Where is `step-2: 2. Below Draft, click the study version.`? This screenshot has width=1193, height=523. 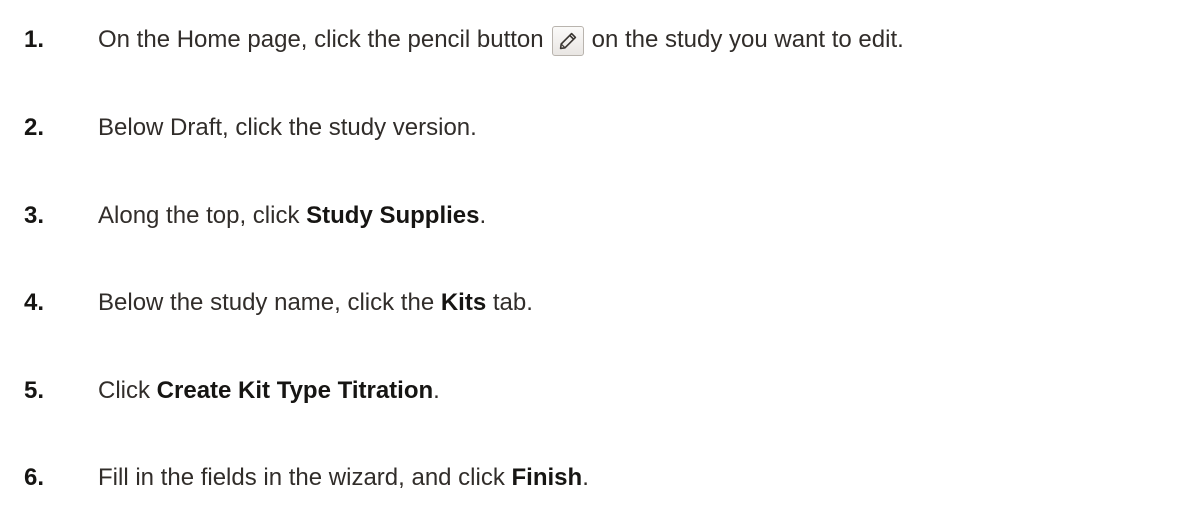
step-2: 2. Below Draft, click the study version. is located at coordinates (238, 128).